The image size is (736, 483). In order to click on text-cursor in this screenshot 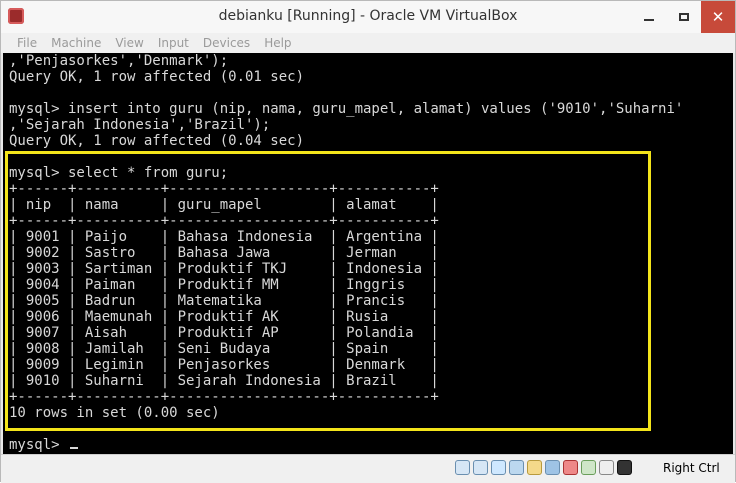, I will do `click(74, 448)`.